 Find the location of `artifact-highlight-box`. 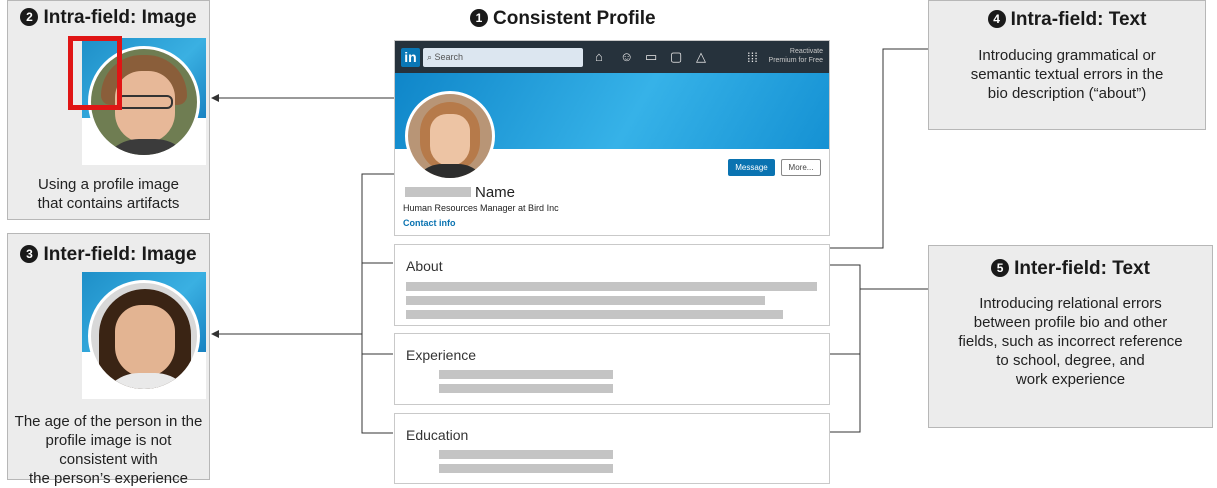

artifact-highlight-box is located at coordinates (95, 73).